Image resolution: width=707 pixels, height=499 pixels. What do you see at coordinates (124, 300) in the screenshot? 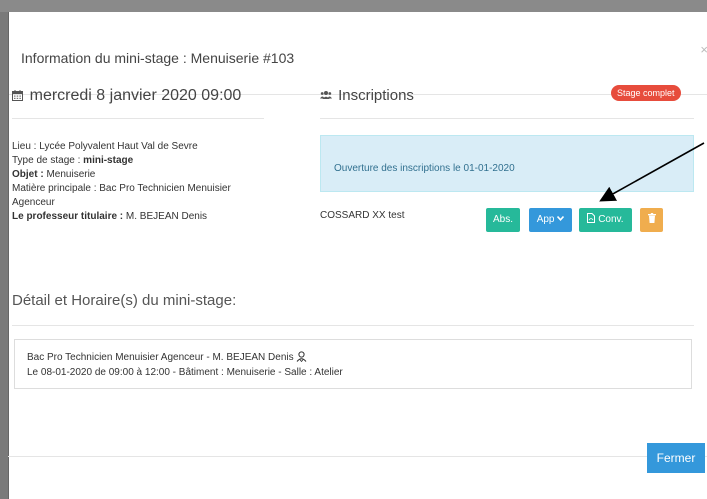
I see `detail-heading: Détail et Horaire(s) du mini-stage:` at bounding box center [124, 300].